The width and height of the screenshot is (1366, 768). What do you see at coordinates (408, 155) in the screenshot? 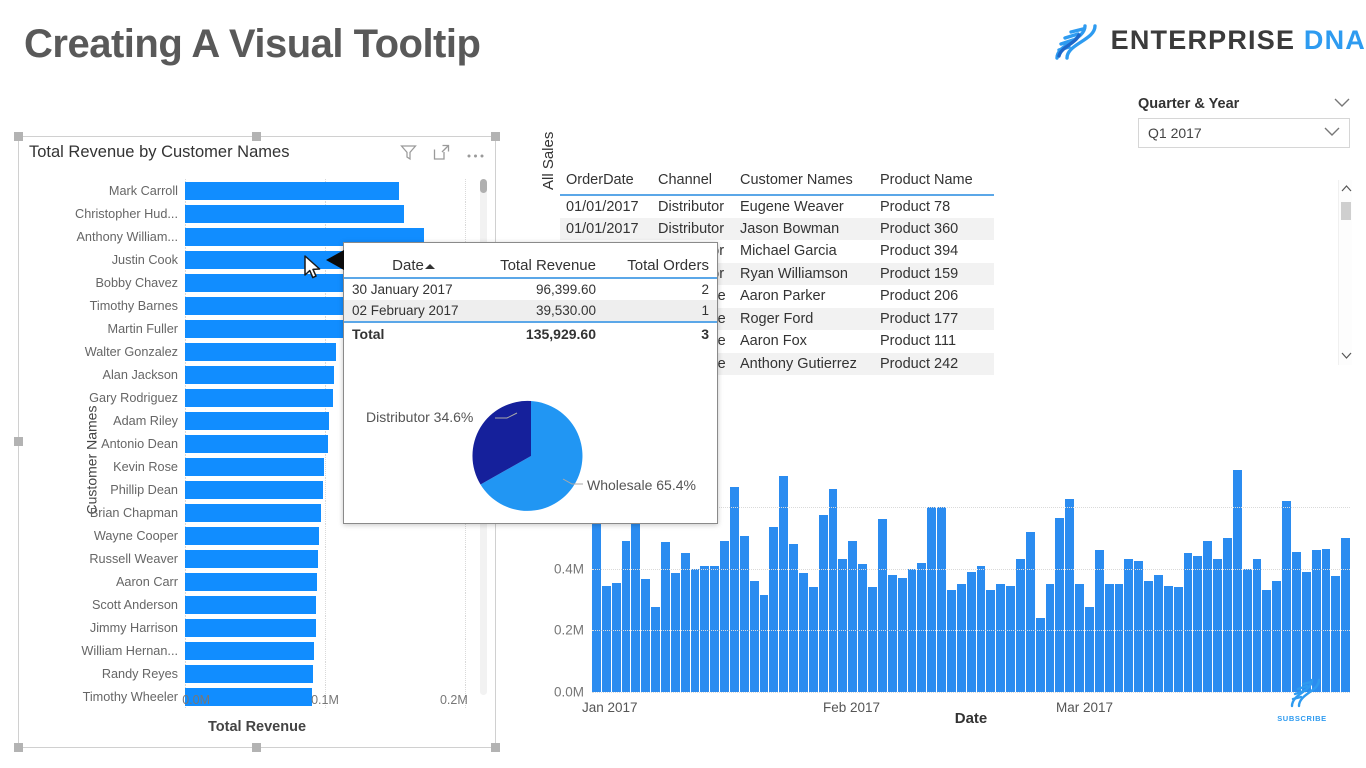
I see `filter-funnel-icon` at bounding box center [408, 155].